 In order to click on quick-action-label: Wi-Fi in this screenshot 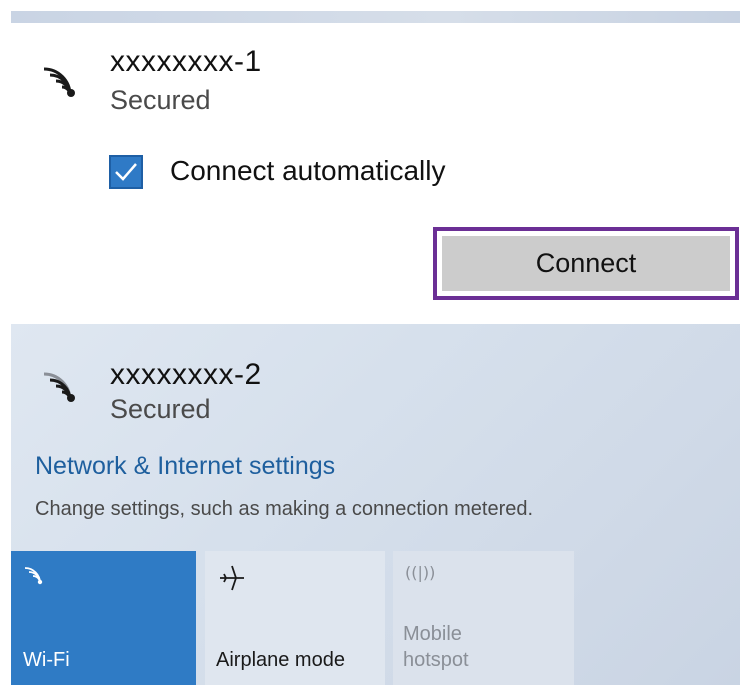, I will do `click(46, 660)`.